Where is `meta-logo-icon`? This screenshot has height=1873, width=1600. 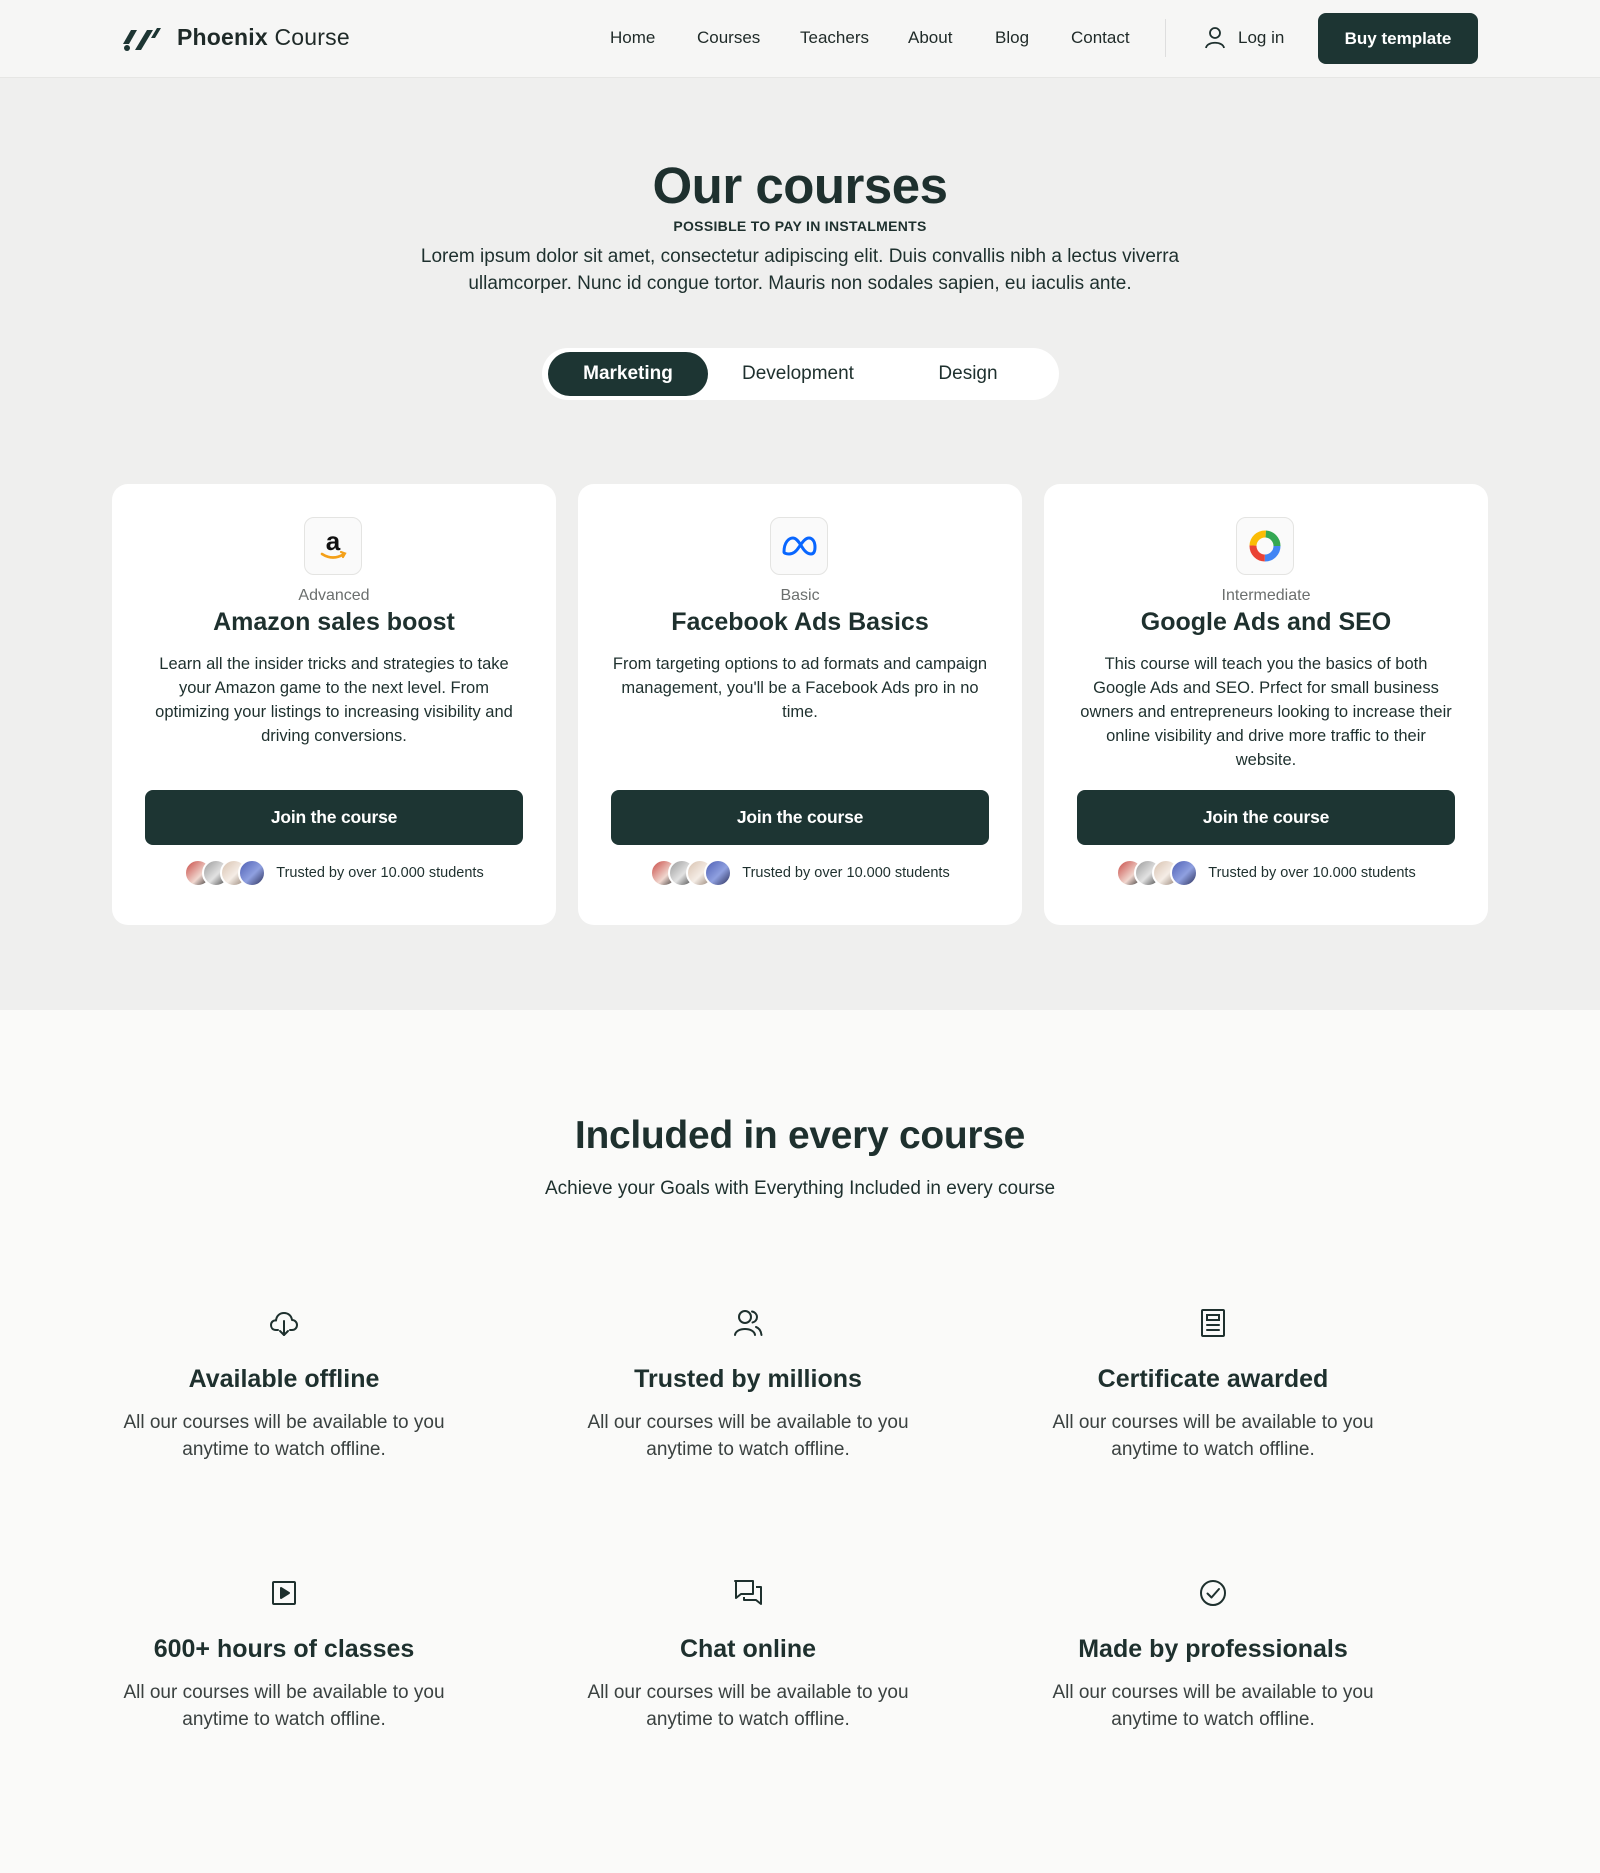
meta-logo-icon is located at coordinates (799, 546).